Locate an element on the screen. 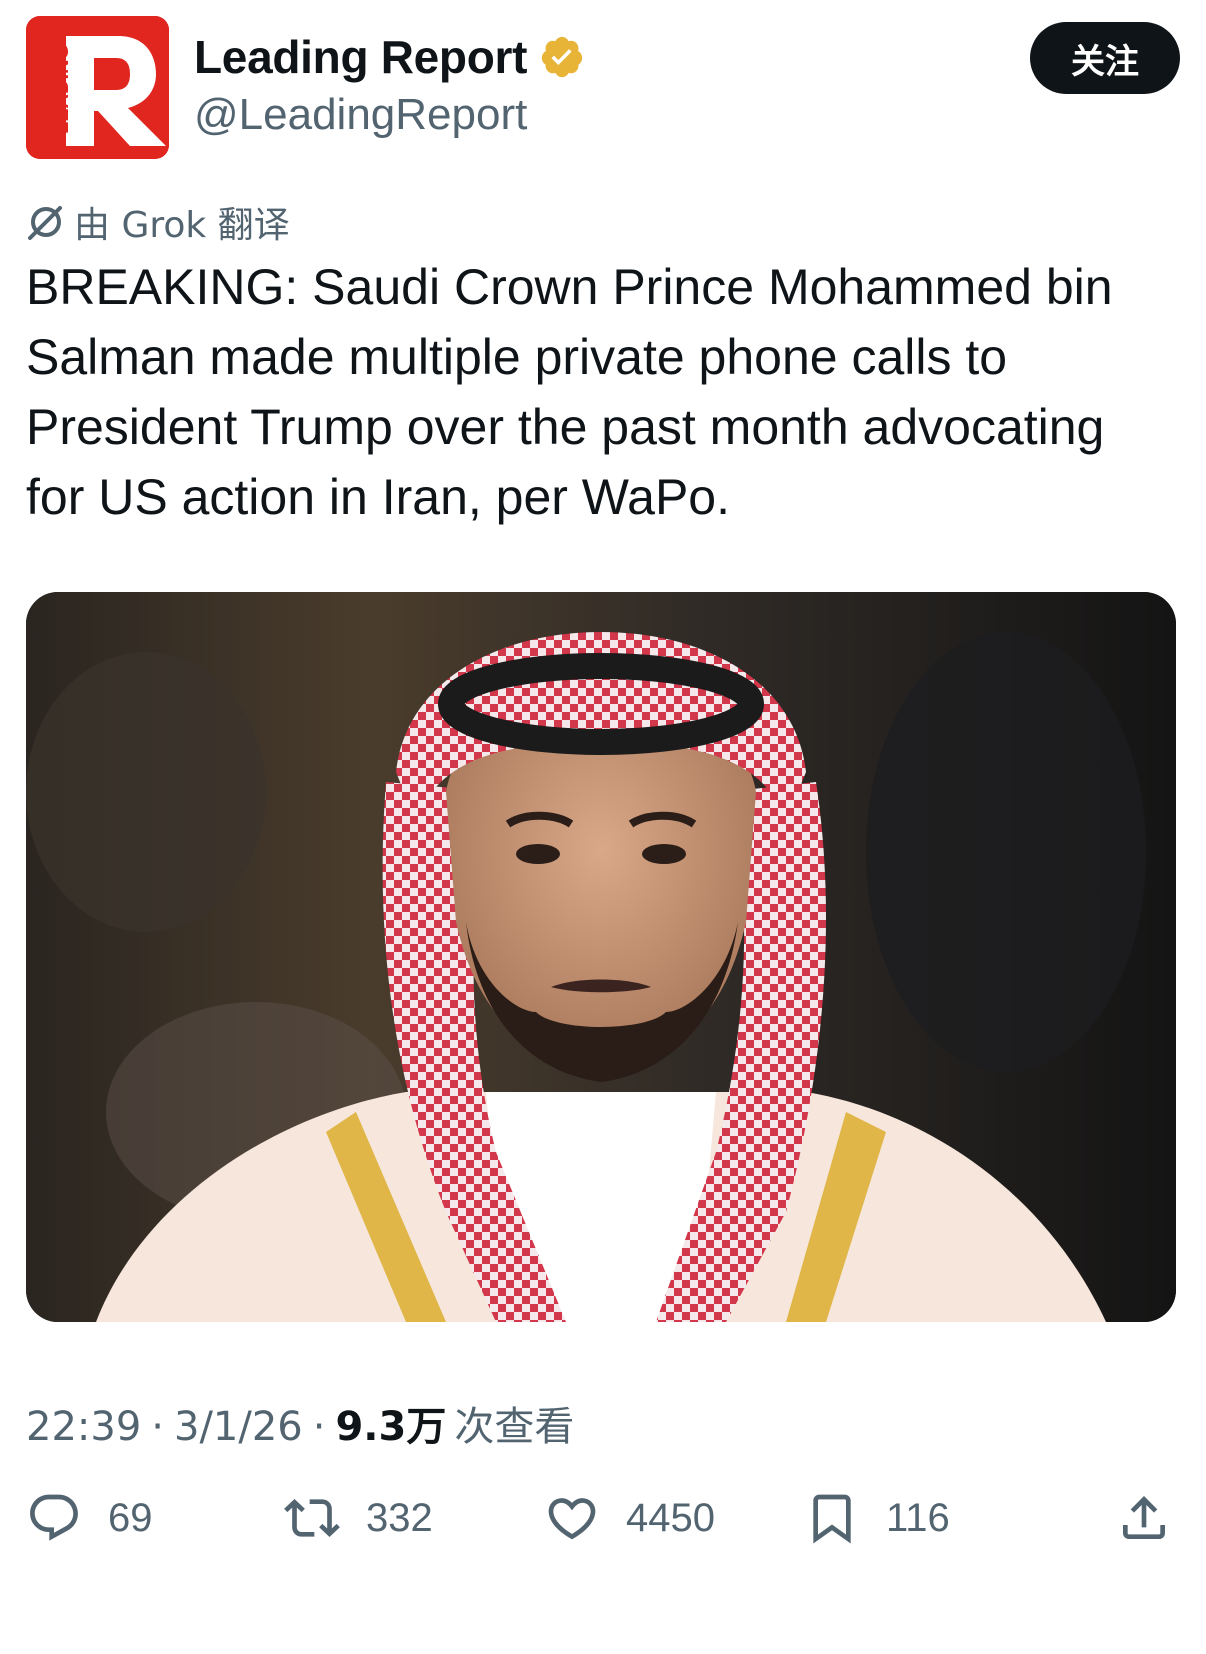  tweet-meta: 22:39 · 3/1/26 · 9.3万 次查看 is located at coordinates (300, 1423).